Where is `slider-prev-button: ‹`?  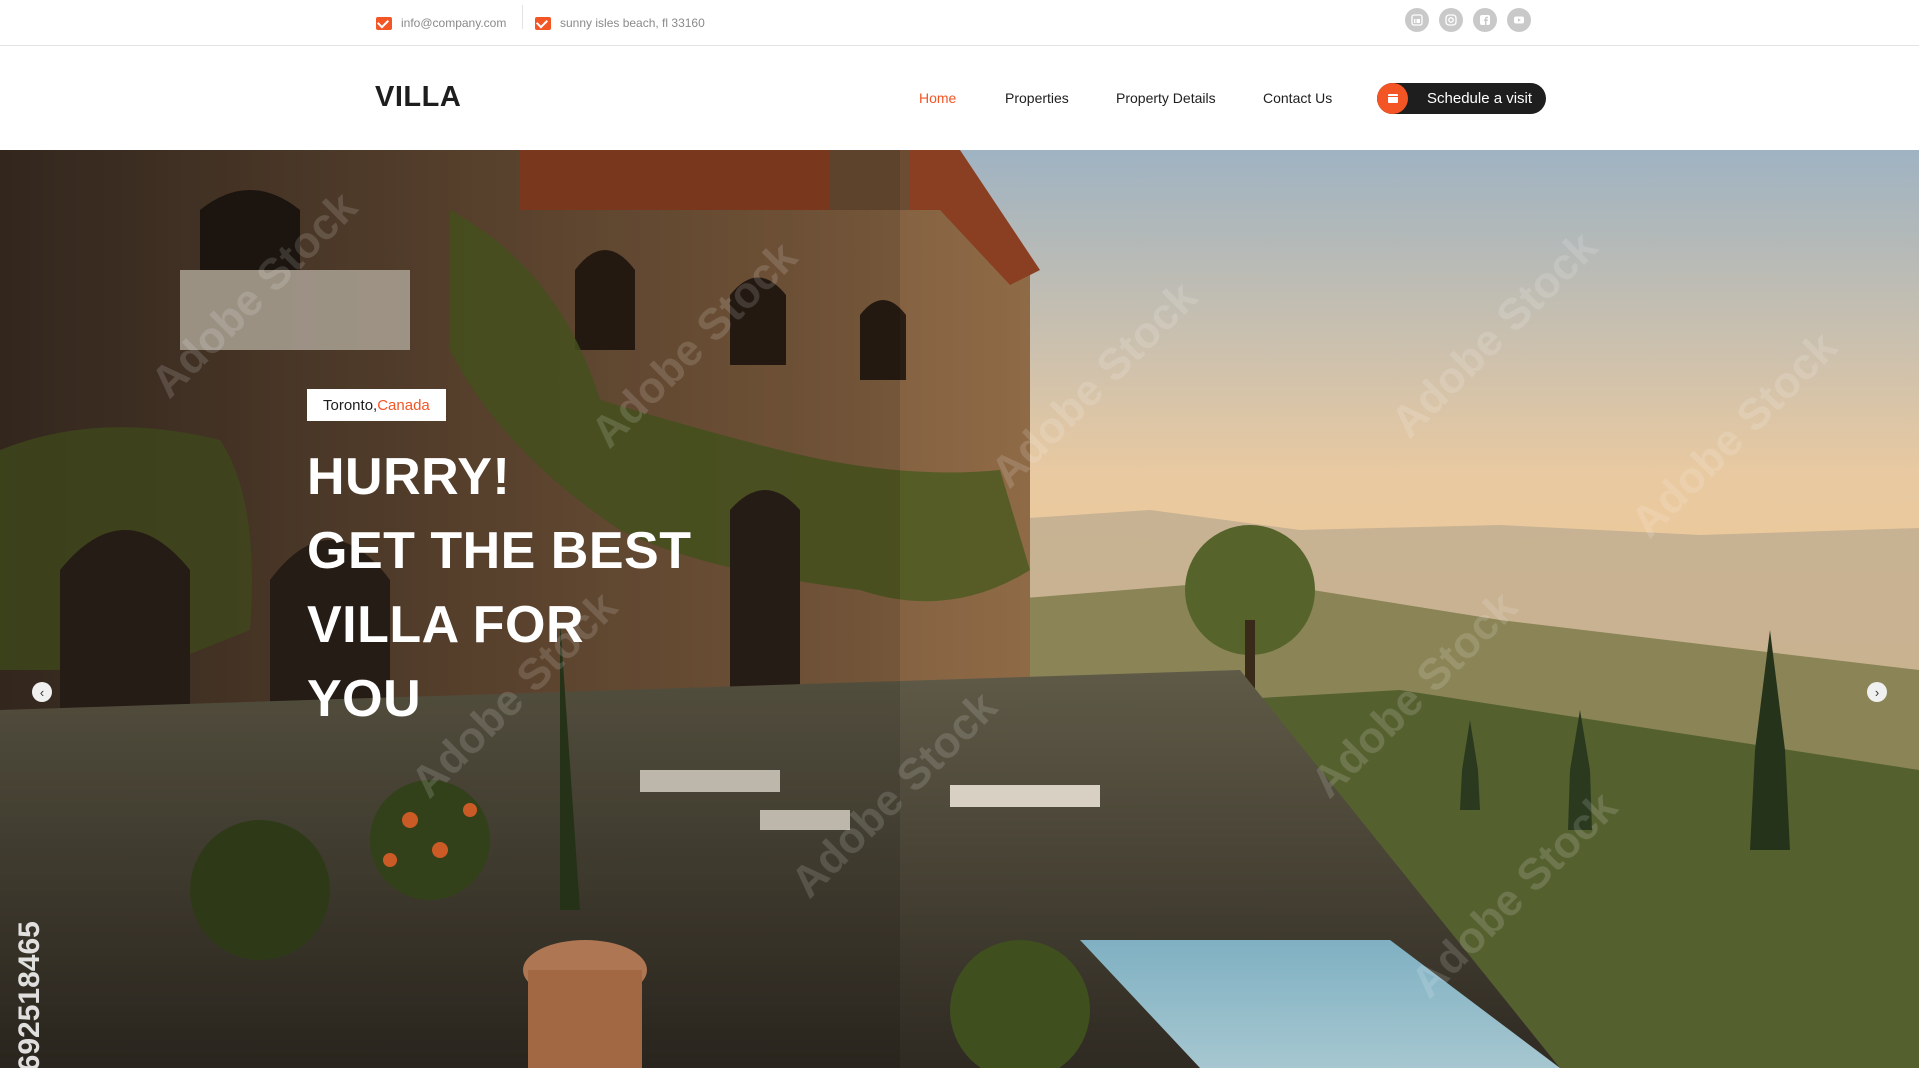
slider-prev-button: ‹ is located at coordinates (42, 692).